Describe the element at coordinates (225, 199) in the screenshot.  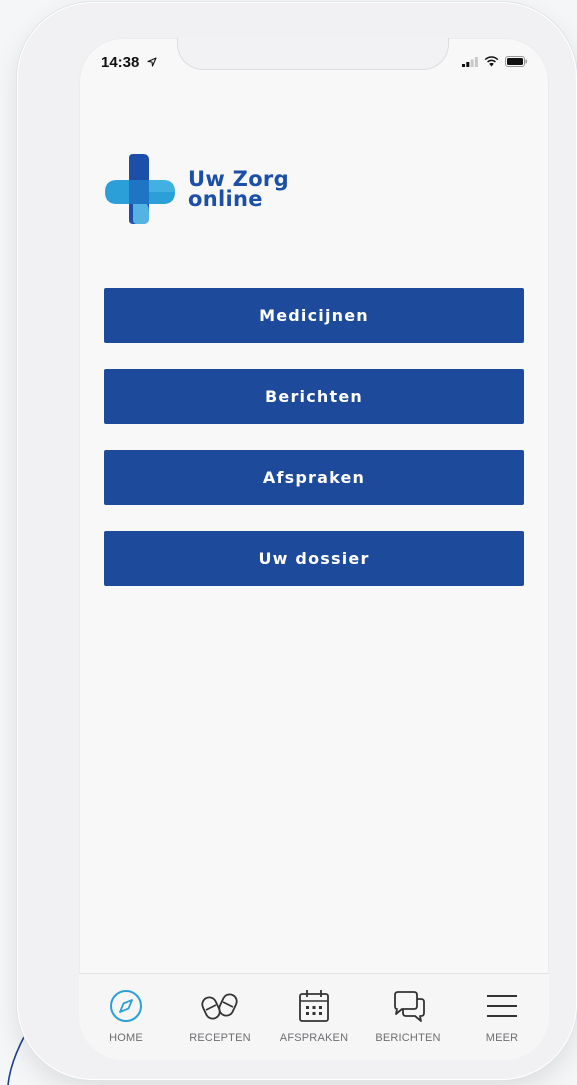
I see `logo-line-2: online` at that location.